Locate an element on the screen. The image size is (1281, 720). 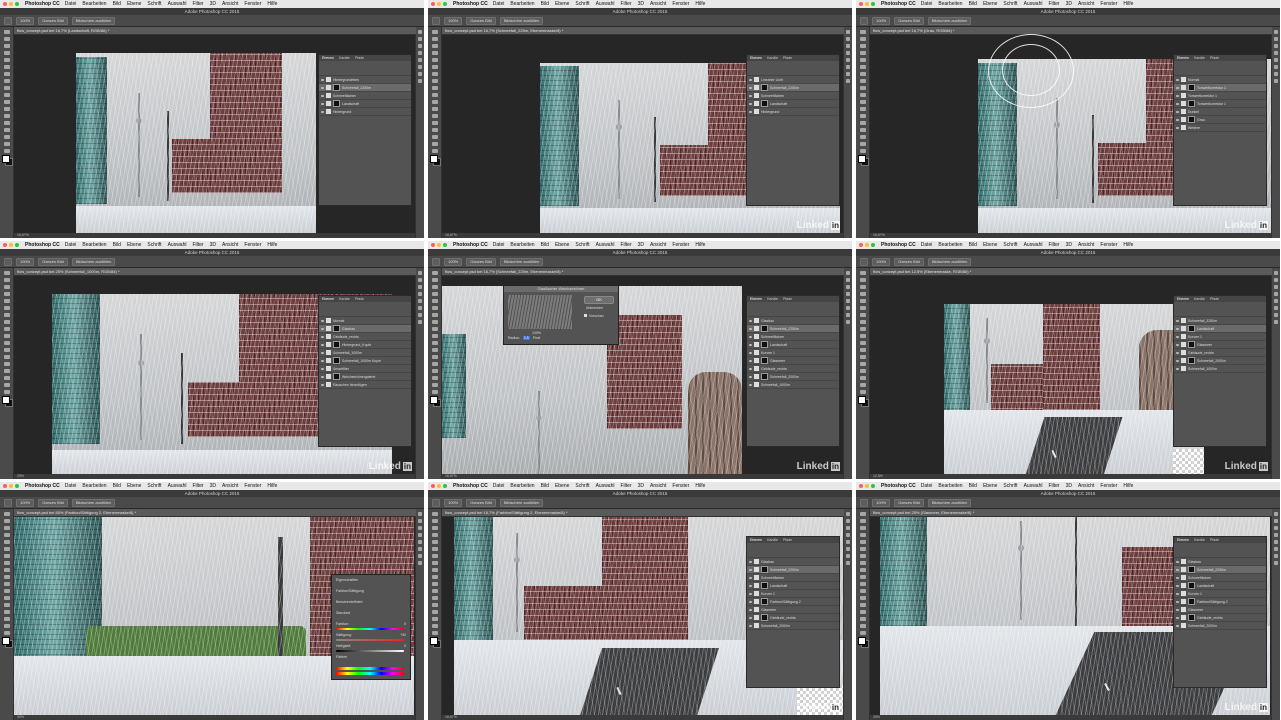
menu-item: Auswahl is located at coordinates (1033, 245).